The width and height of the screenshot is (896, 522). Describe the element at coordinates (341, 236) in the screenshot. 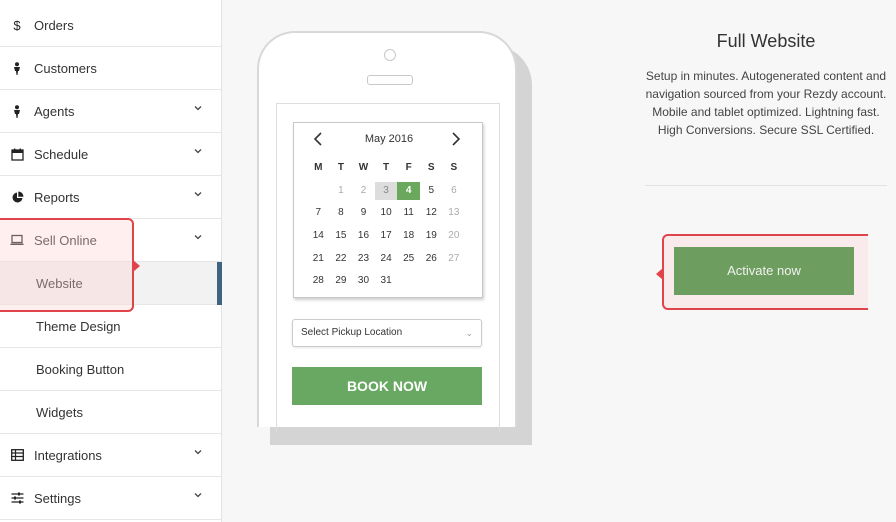

I see `calendar-day: 15` at that location.